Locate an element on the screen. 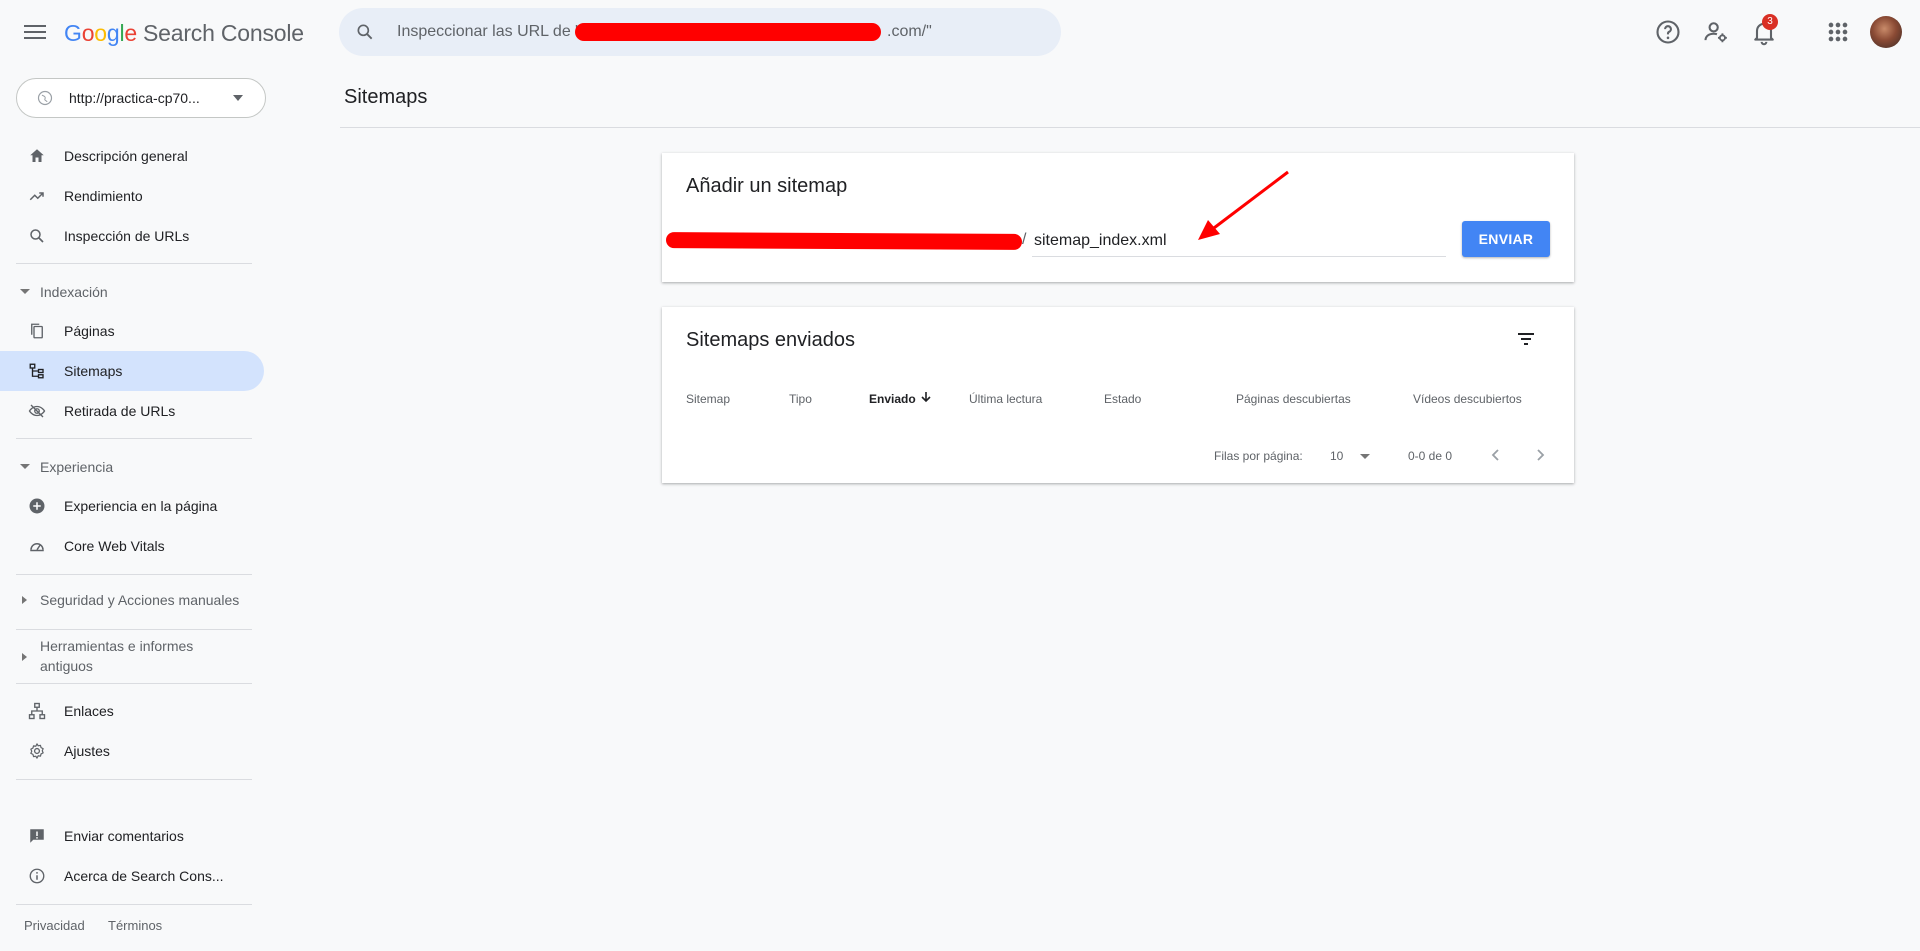 This screenshot has width=1920, height=951. speed-gauge-icon is located at coordinates (37, 547).